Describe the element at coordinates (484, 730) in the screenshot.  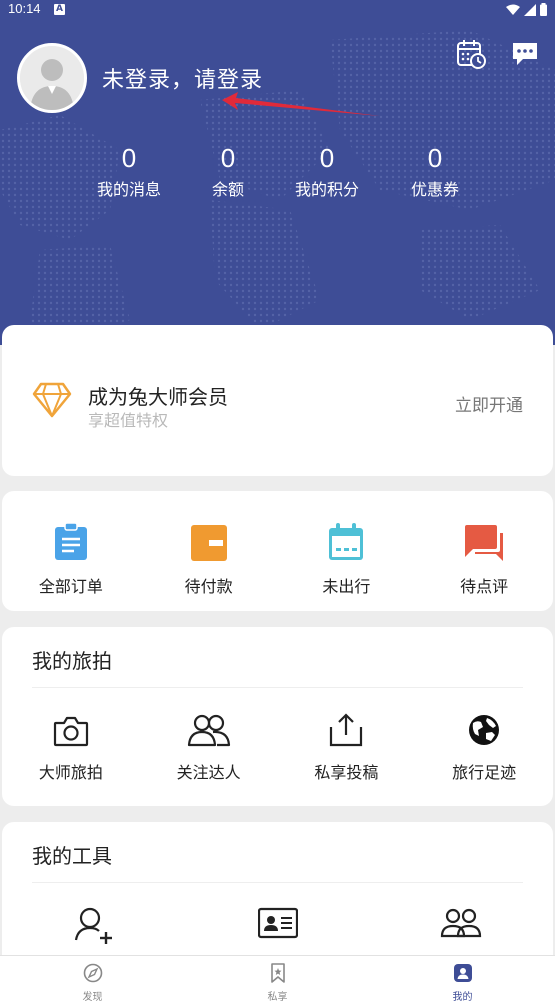
I see `globe-icon` at that location.